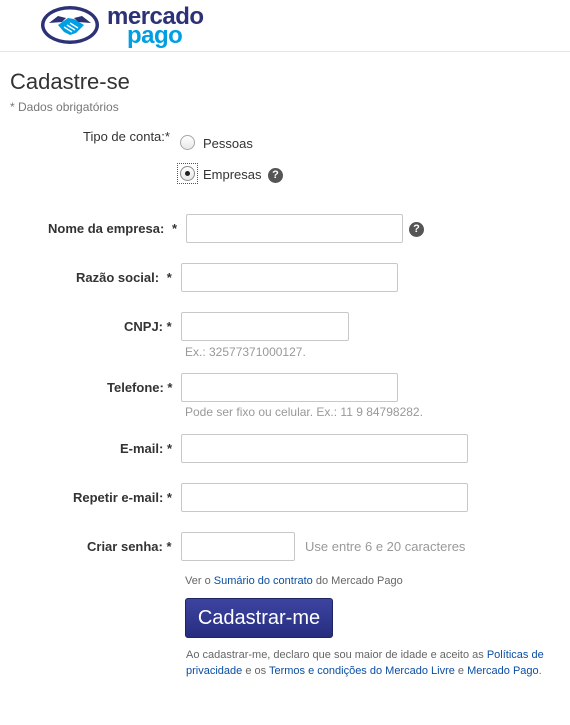 This screenshot has height=725, width=570. I want to click on company-name-required-mark: *, so click(174, 228).